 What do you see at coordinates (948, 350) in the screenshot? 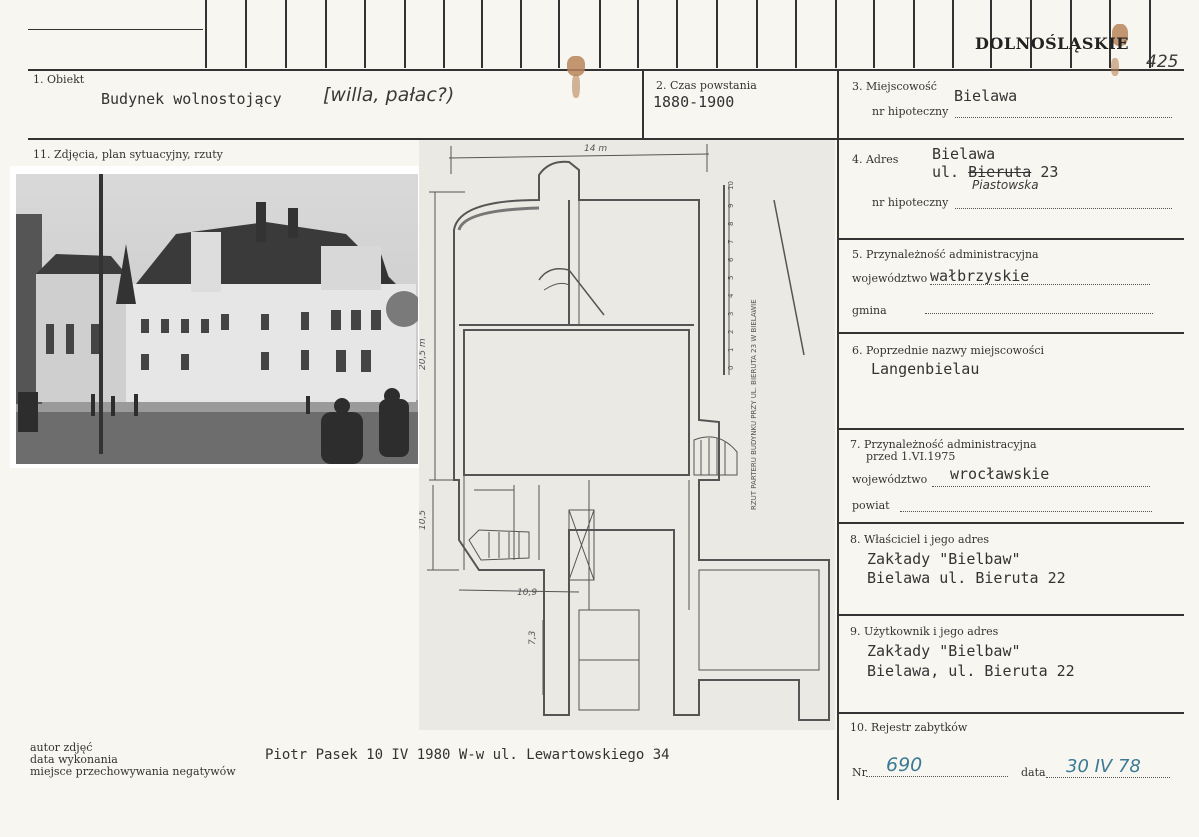
I see `field6-label: 6. Poprzednie nazwy miejscowości` at bounding box center [948, 350].